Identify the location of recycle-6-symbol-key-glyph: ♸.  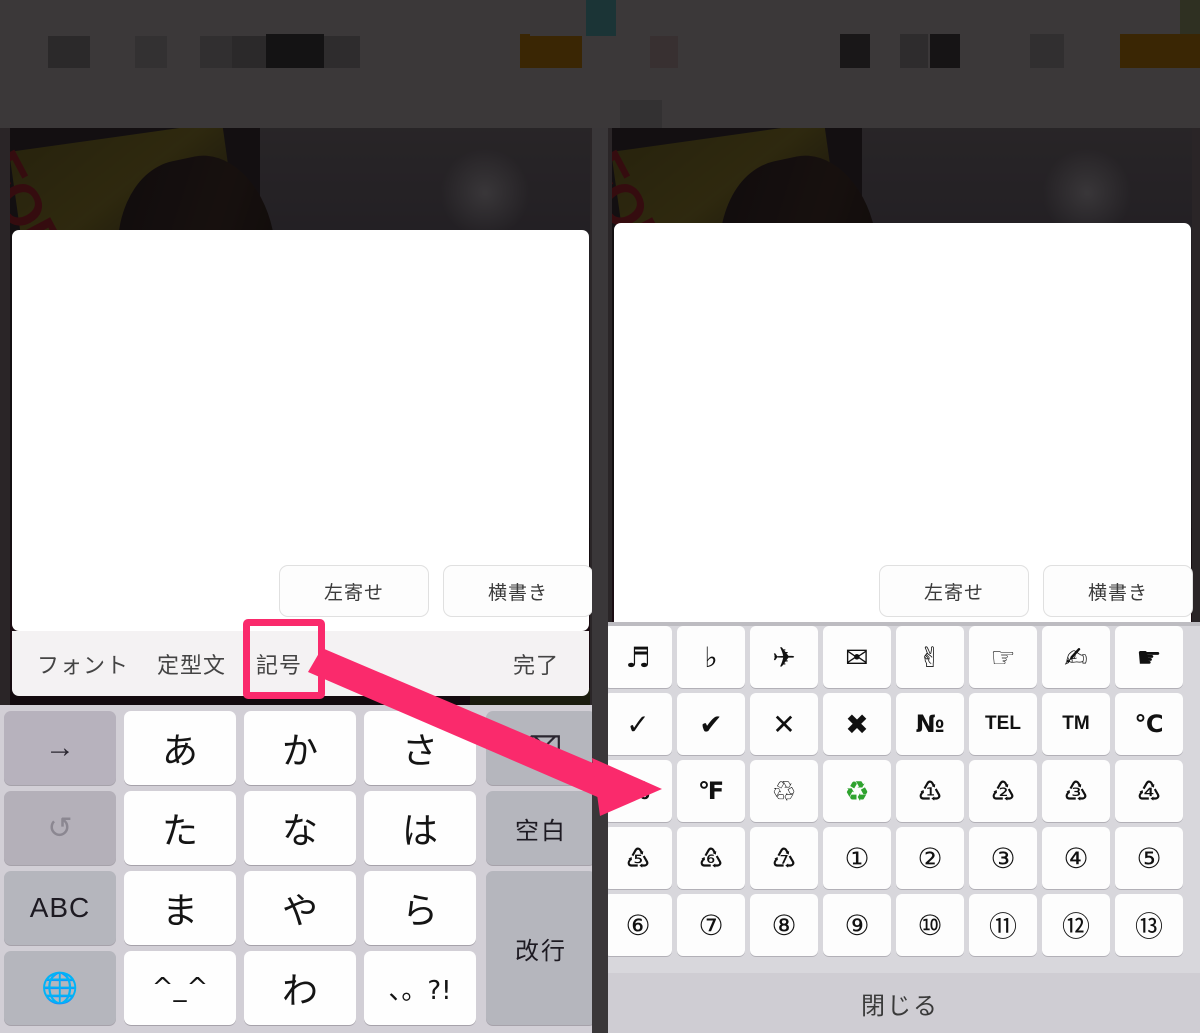
(711, 858).